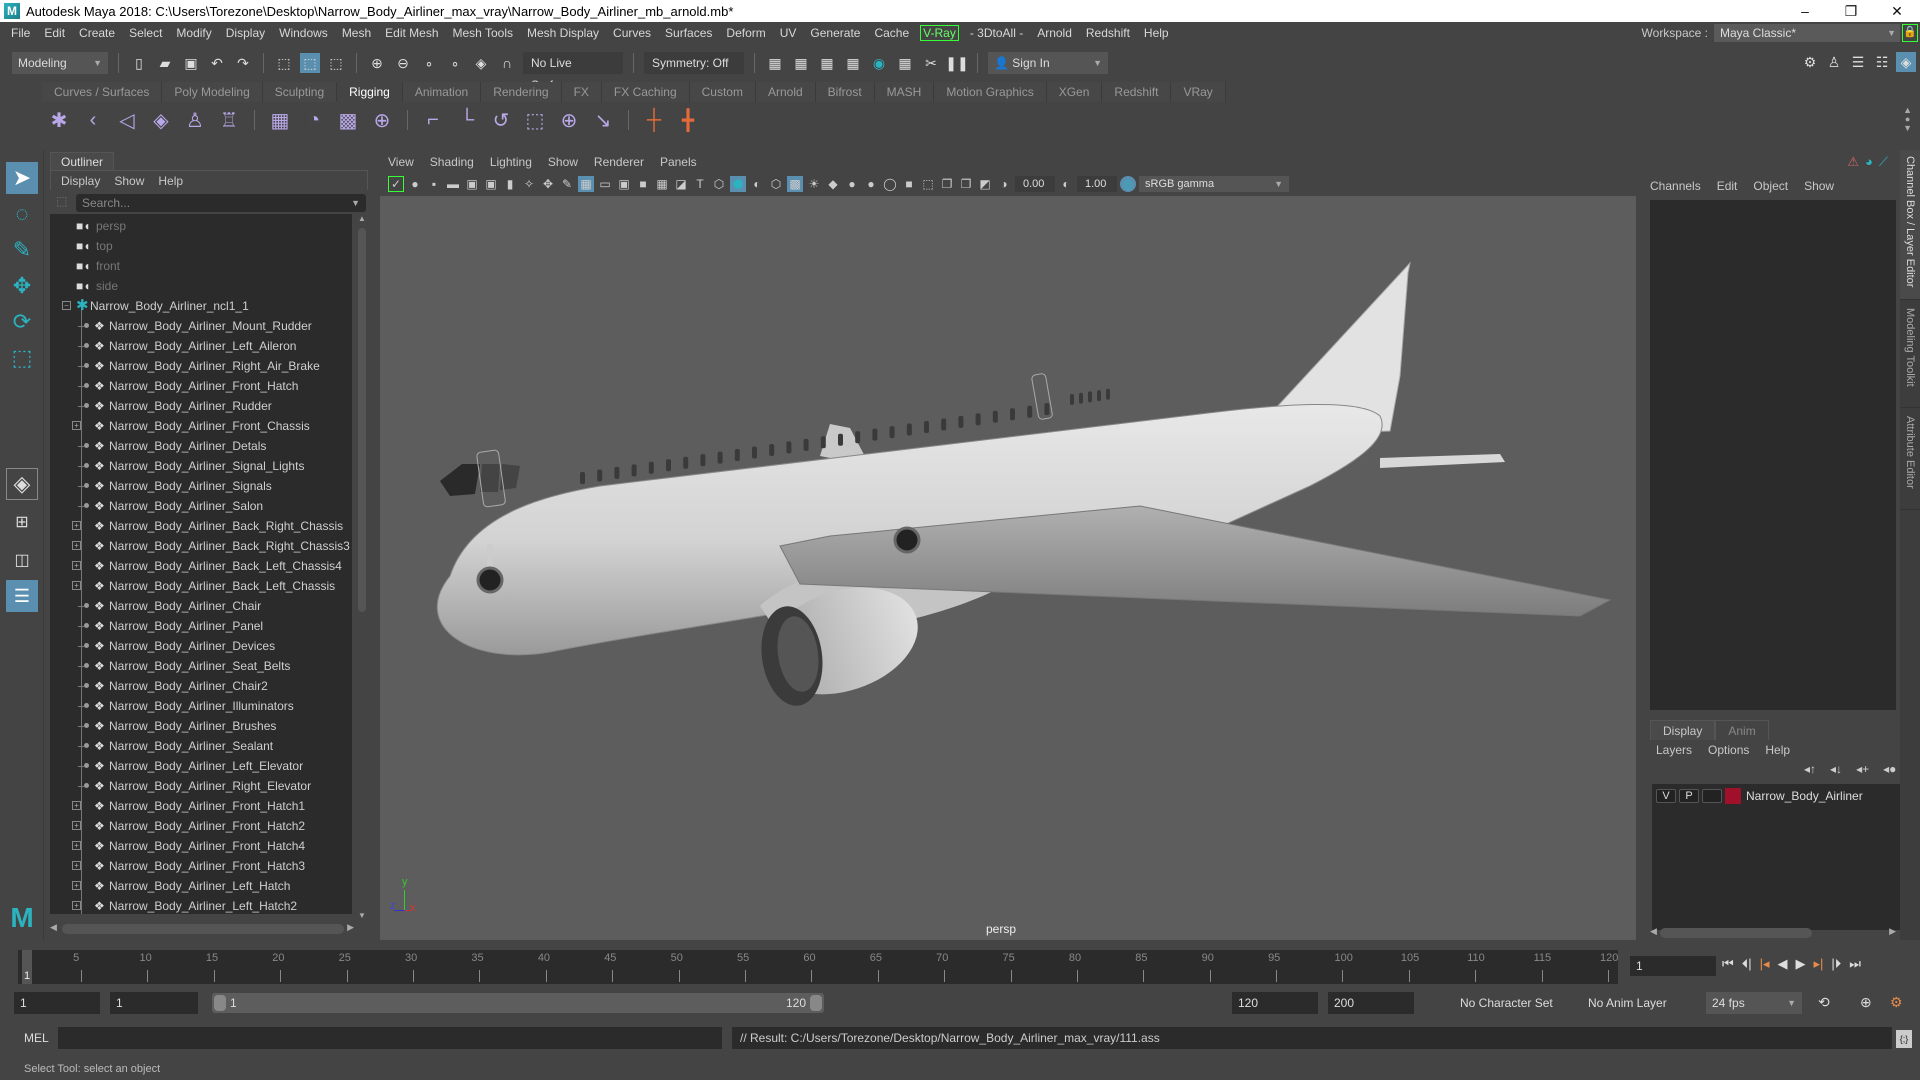 The height and width of the screenshot is (1080, 1920). Describe the element at coordinates (129, 180) in the screenshot. I see `outliner-menu-show: Show` at that location.